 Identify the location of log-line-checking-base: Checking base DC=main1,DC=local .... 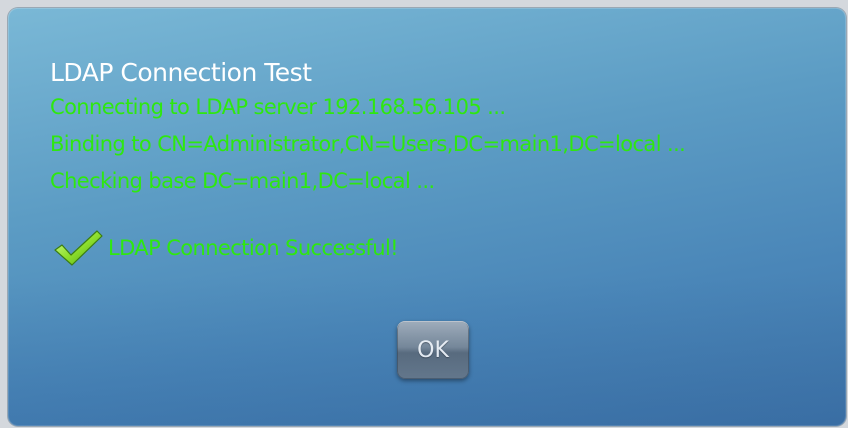
(242, 181).